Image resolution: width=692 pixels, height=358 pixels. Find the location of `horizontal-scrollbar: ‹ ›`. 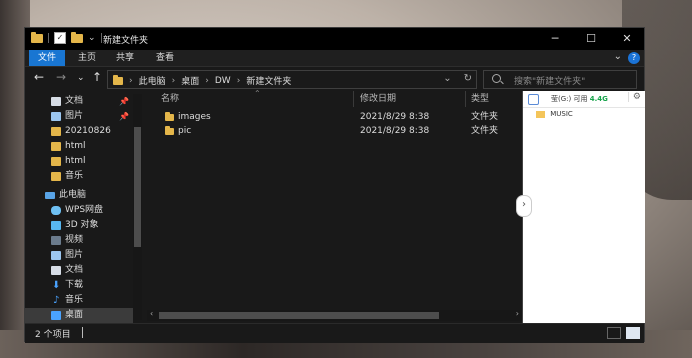

horizontal-scrollbar: ‹ › is located at coordinates (334, 315).